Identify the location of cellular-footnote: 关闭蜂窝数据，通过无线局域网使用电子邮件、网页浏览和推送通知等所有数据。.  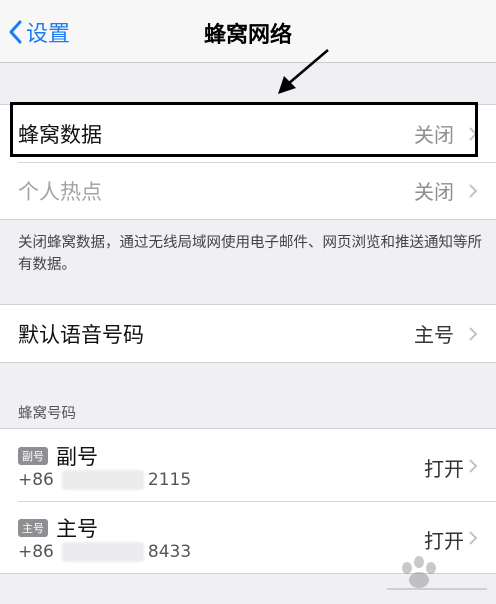
(250, 254).